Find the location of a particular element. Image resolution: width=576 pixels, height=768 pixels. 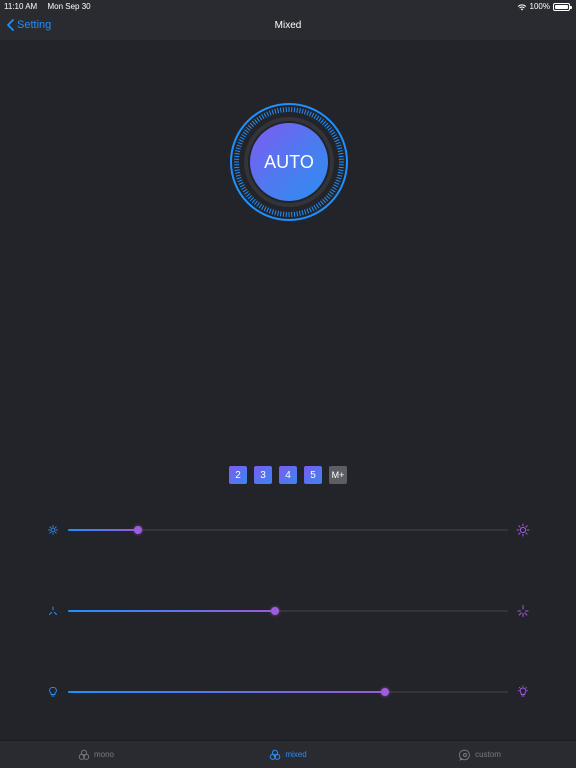

brightness-slider-row is located at coordinates (288, 530).